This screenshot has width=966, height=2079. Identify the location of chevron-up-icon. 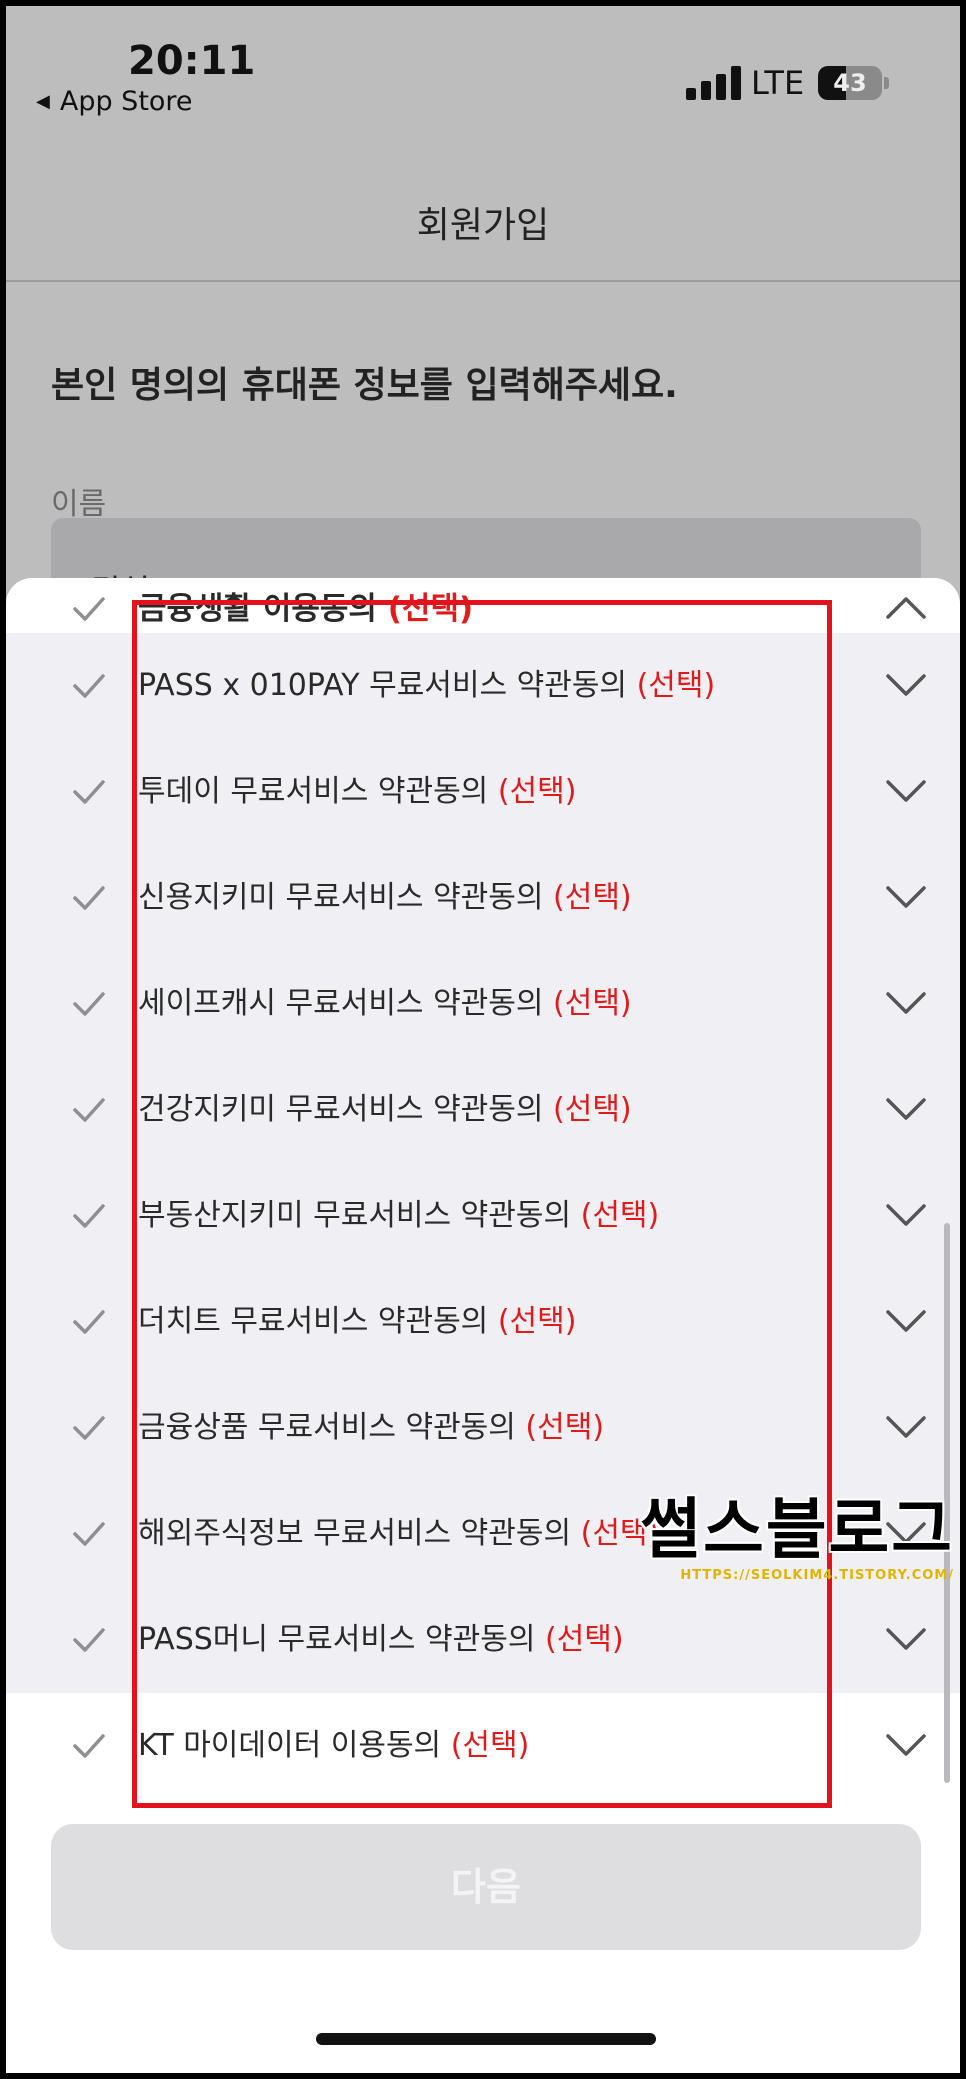
(906, 608).